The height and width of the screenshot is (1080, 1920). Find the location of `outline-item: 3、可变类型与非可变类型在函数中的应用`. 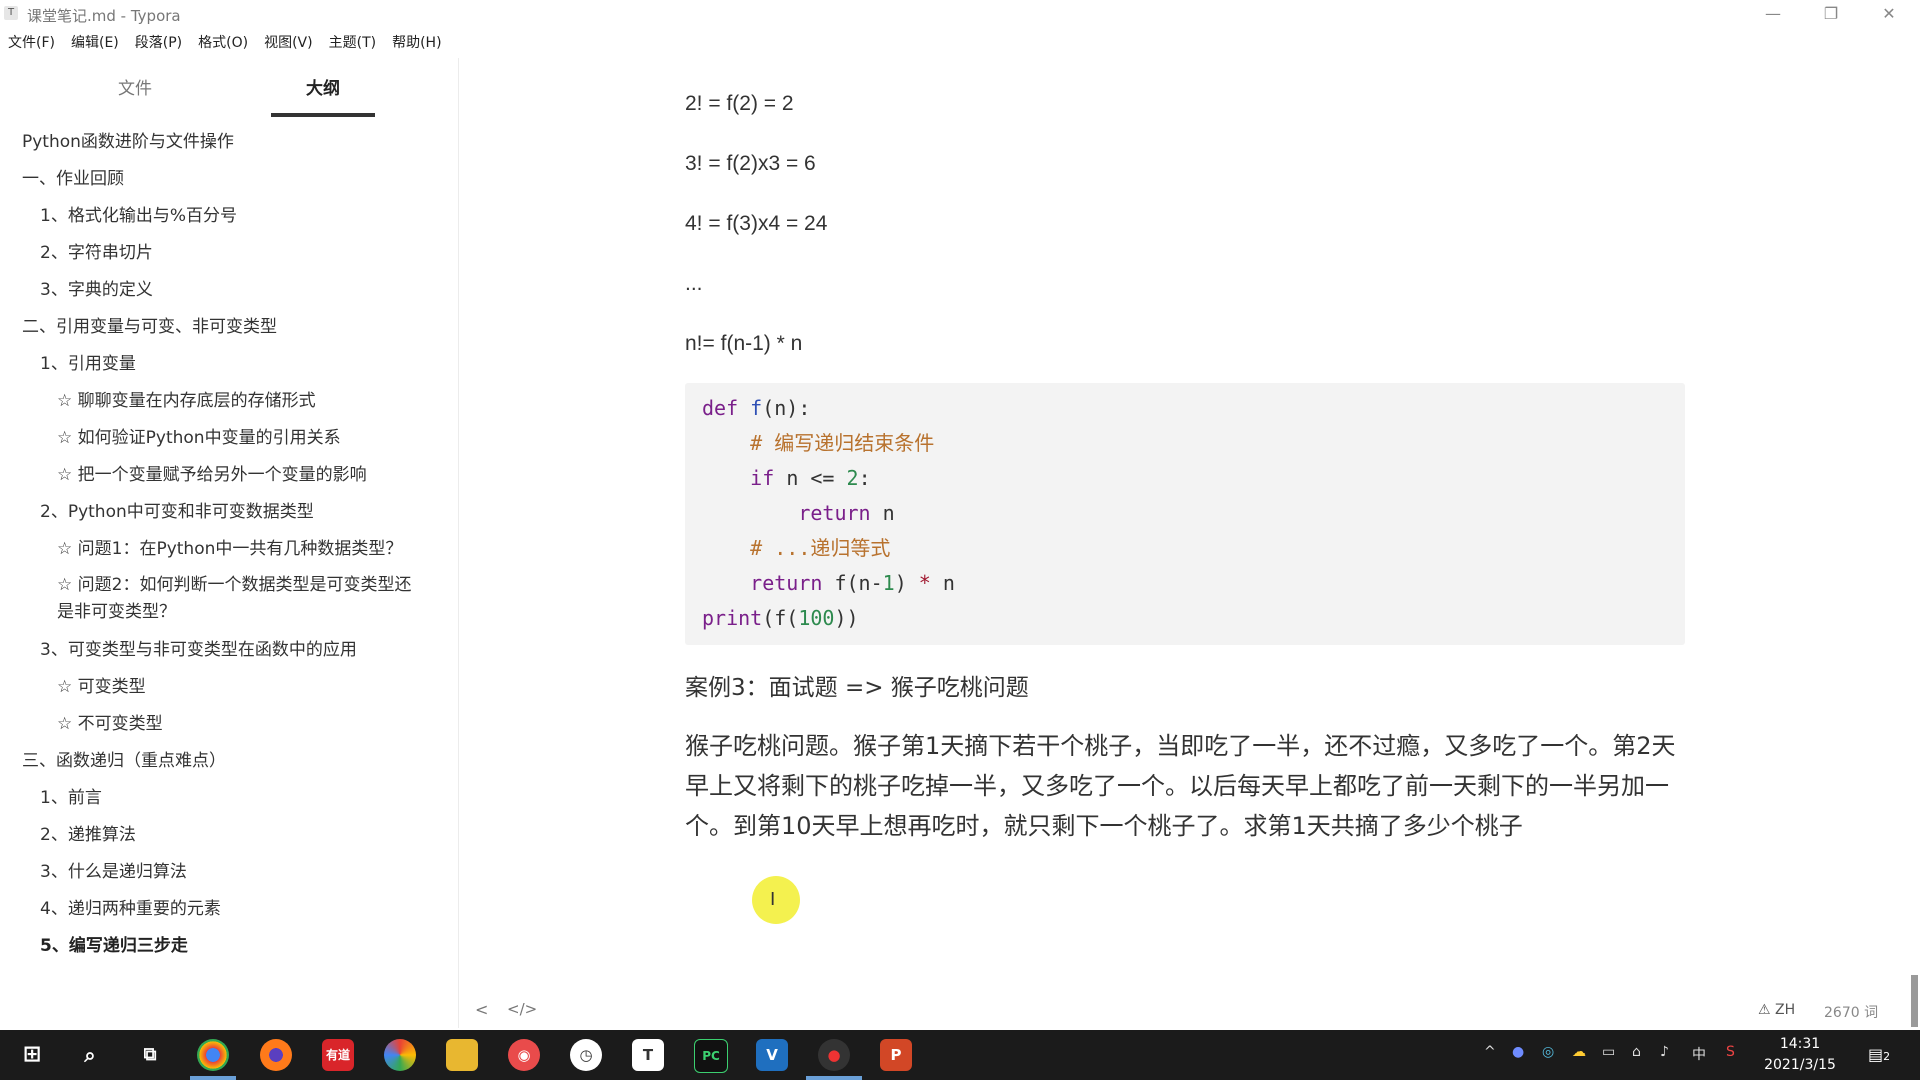

outline-item: 3、可变类型与非可变类型在函数中的应用 is located at coordinates (198, 650).